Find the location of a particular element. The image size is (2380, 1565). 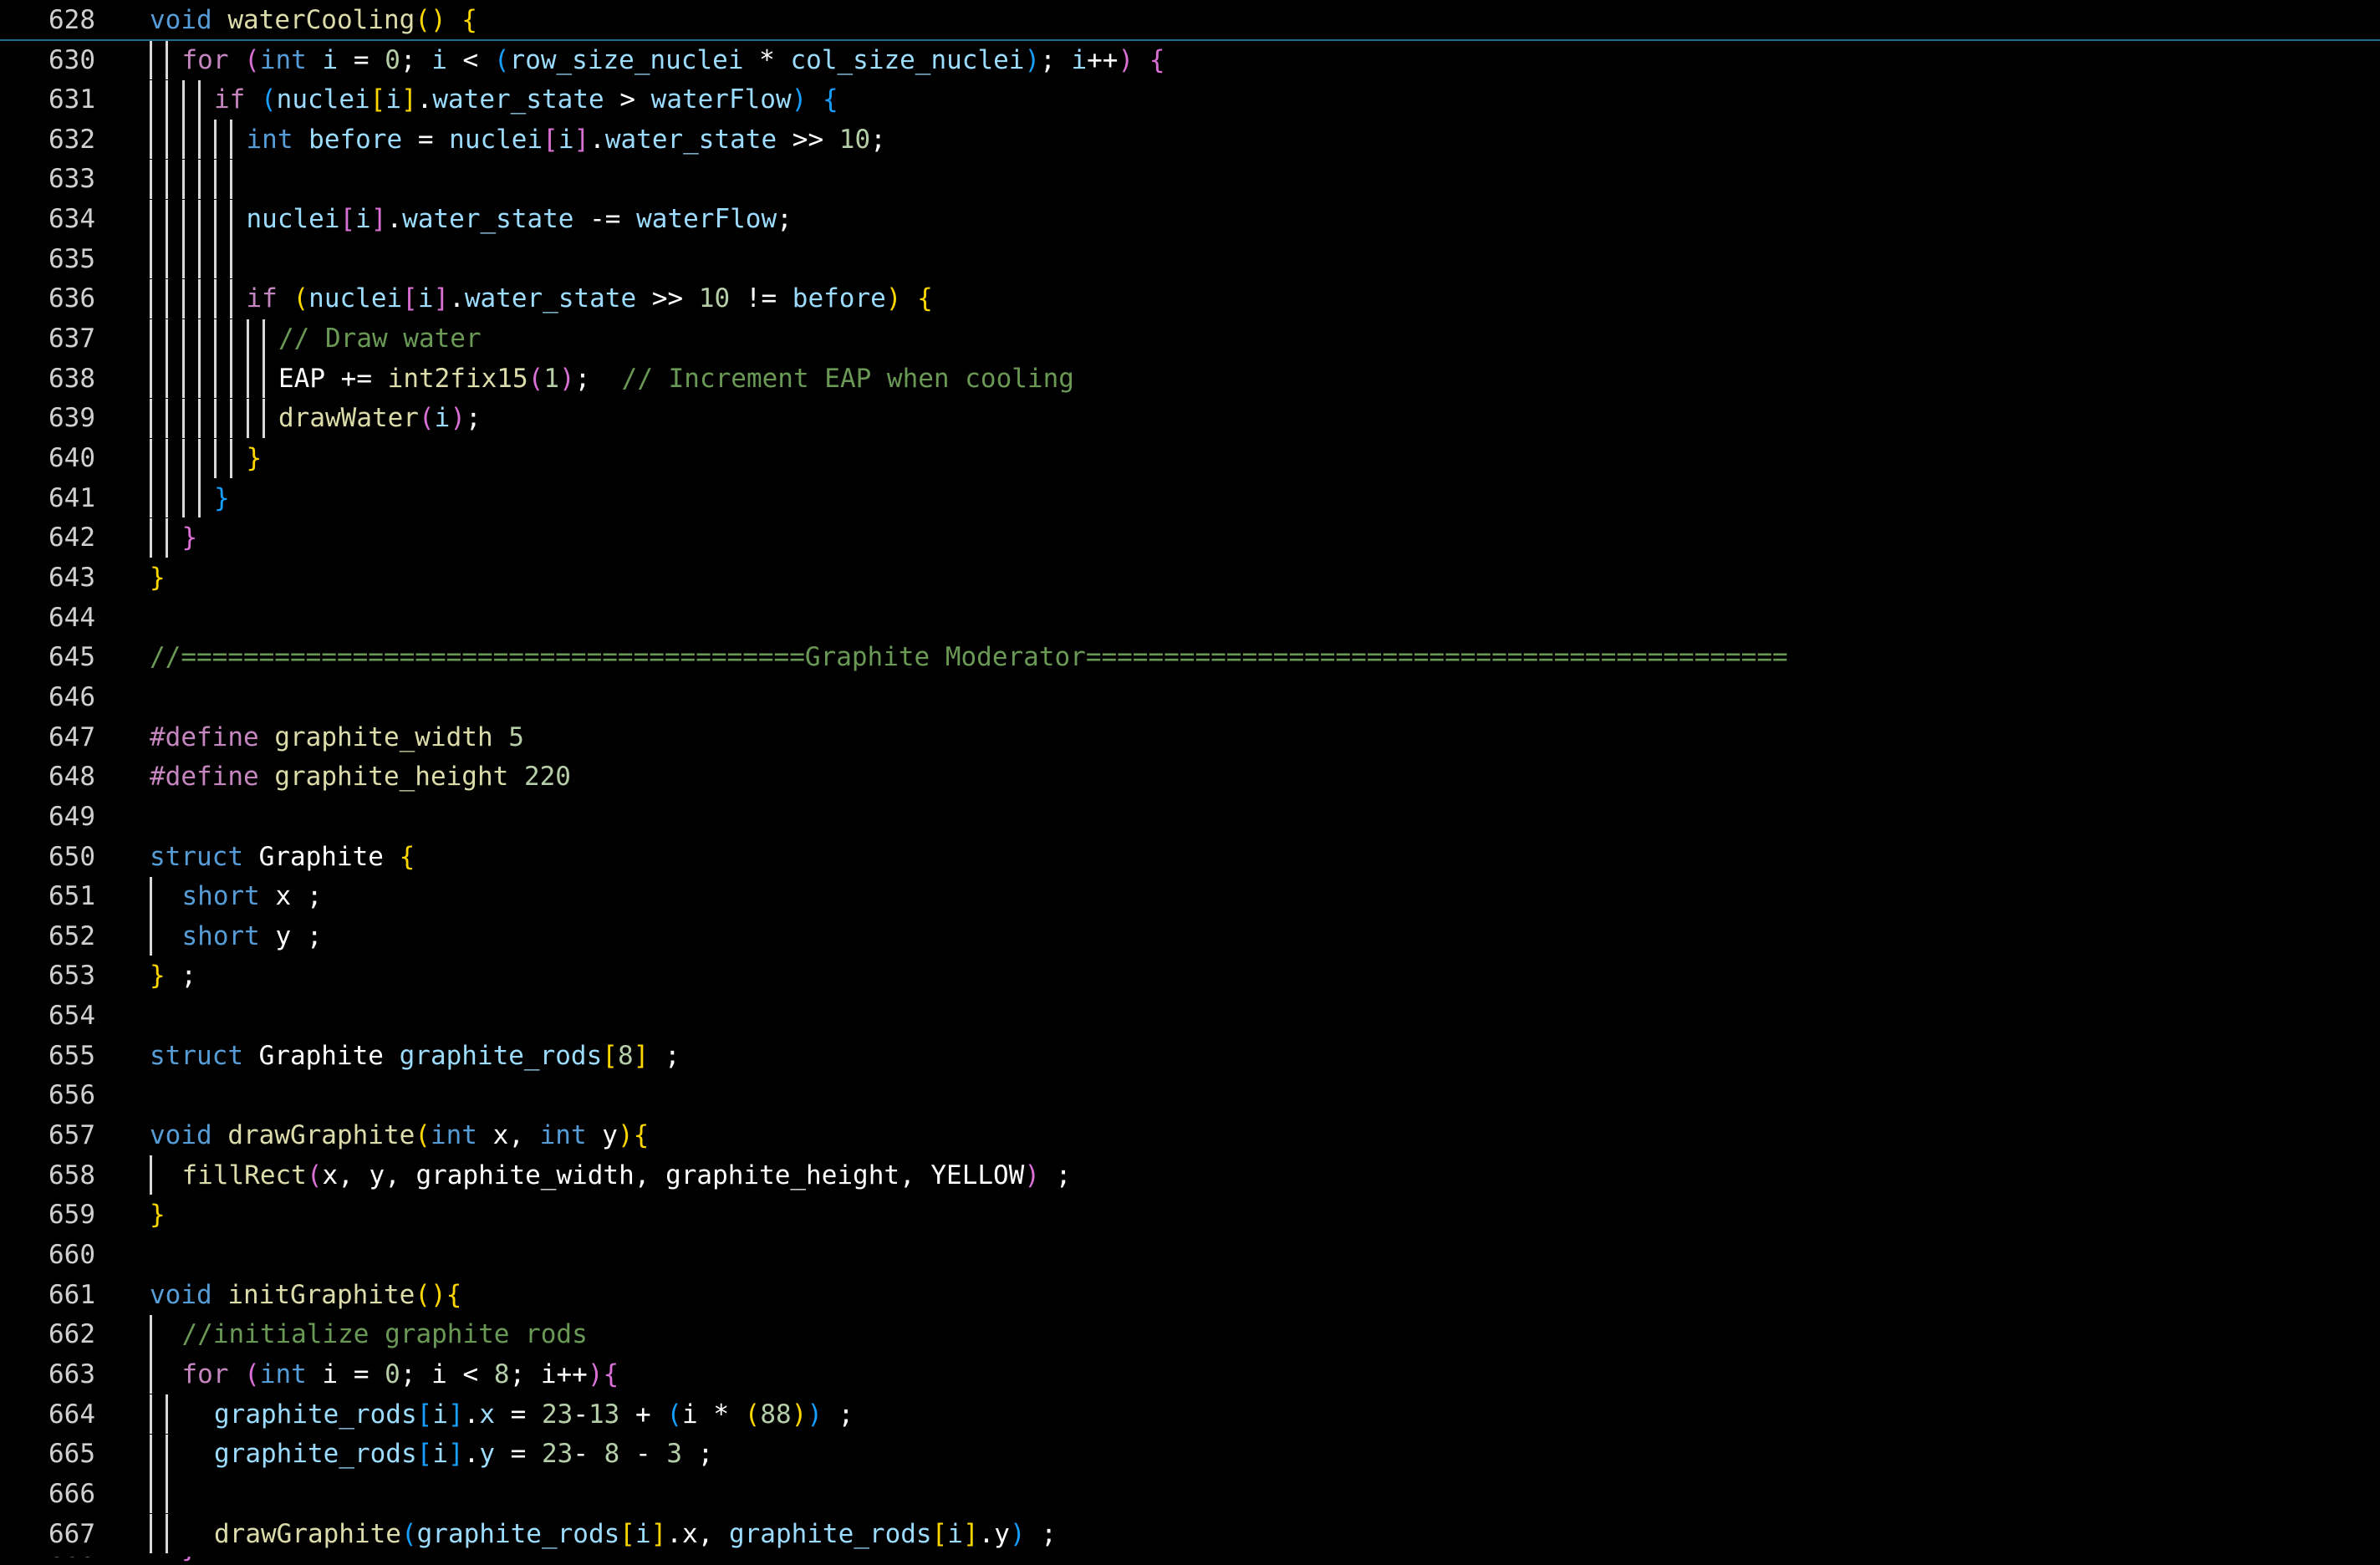

code-line: 654 is located at coordinates (1190, 1017).